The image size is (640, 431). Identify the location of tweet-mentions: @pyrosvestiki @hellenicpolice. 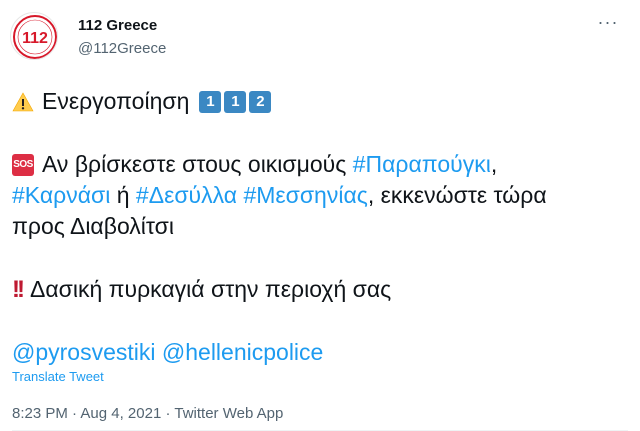
(319, 352).